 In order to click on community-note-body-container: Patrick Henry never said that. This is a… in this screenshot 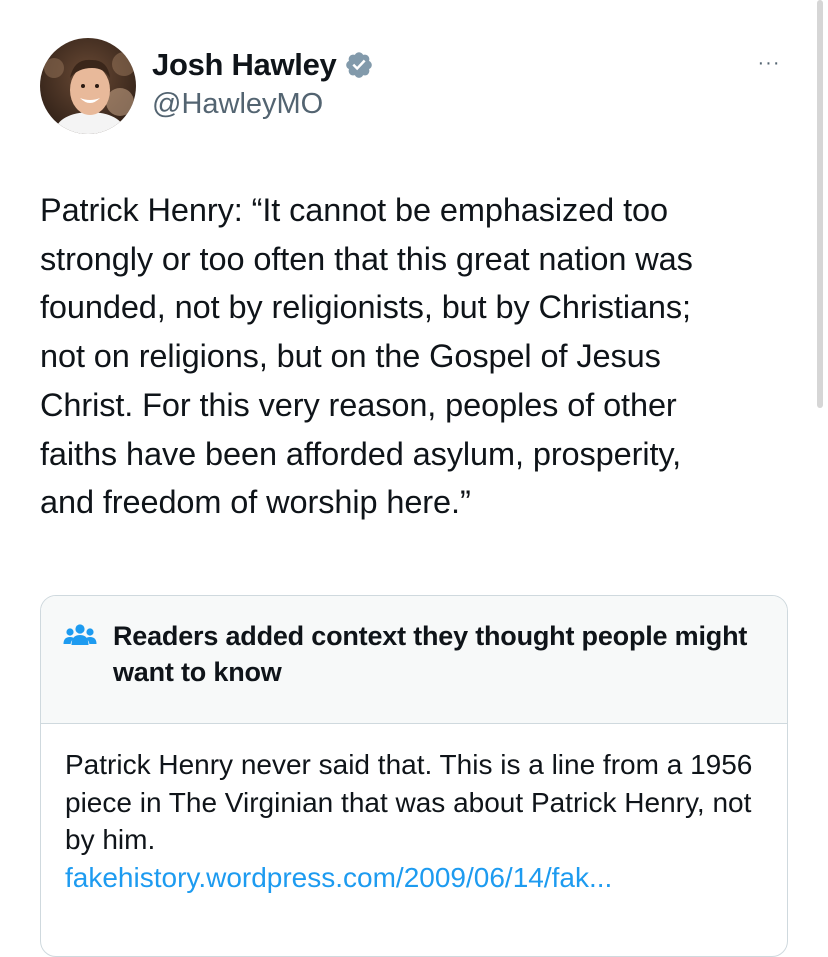, I will do `click(420, 821)`.